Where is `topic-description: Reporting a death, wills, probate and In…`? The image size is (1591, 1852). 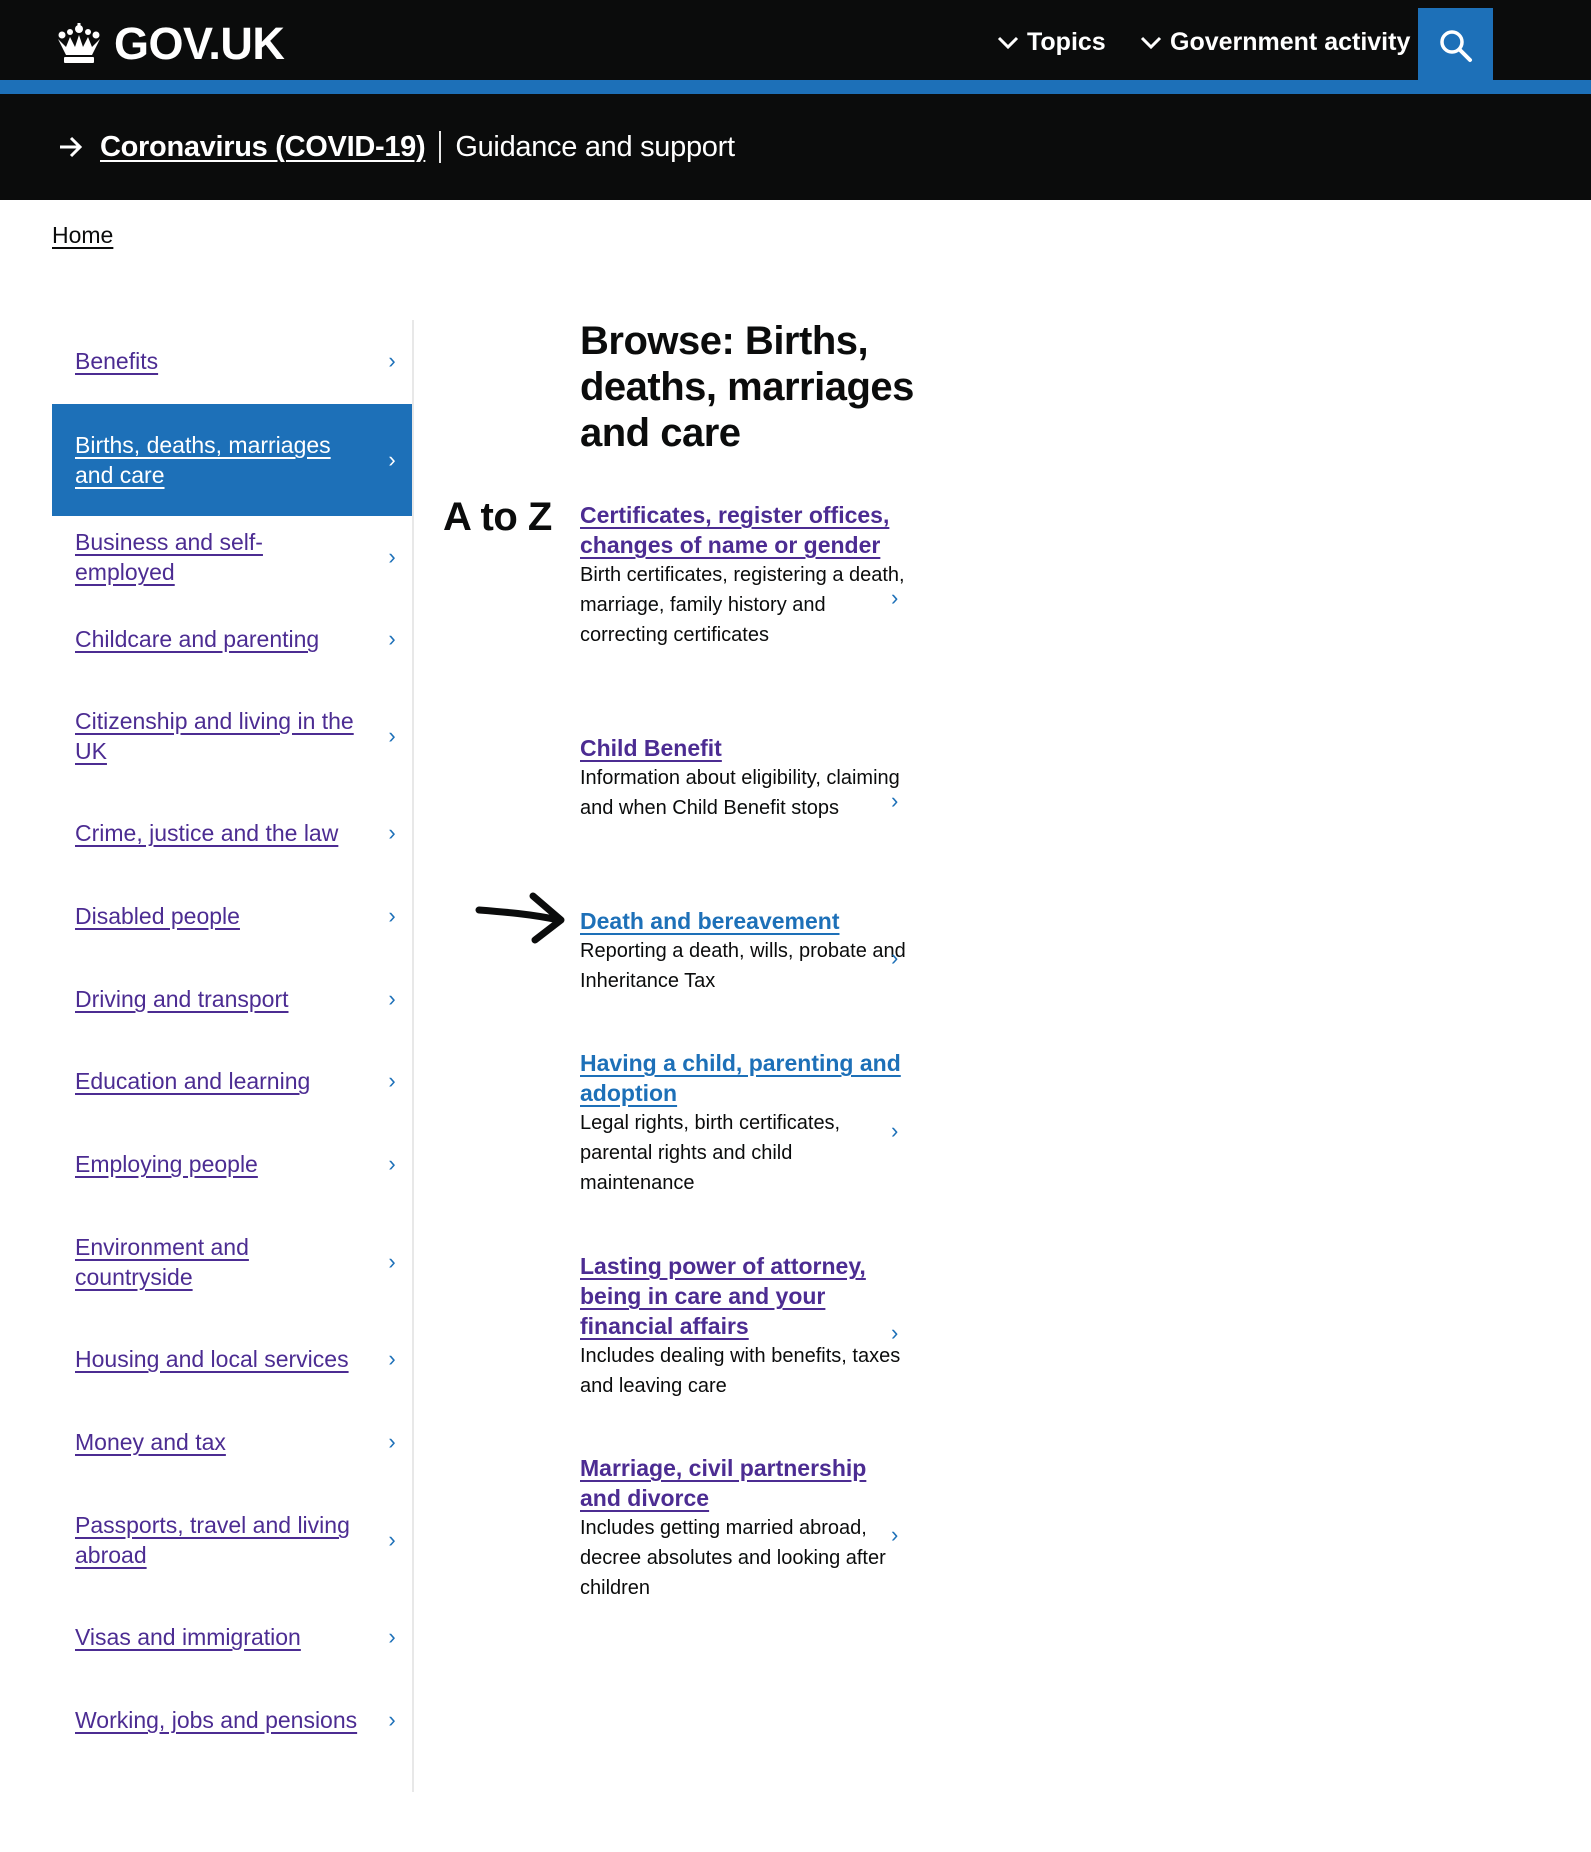
topic-description: Reporting a death, wills, probate and In… is located at coordinates (743, 966).